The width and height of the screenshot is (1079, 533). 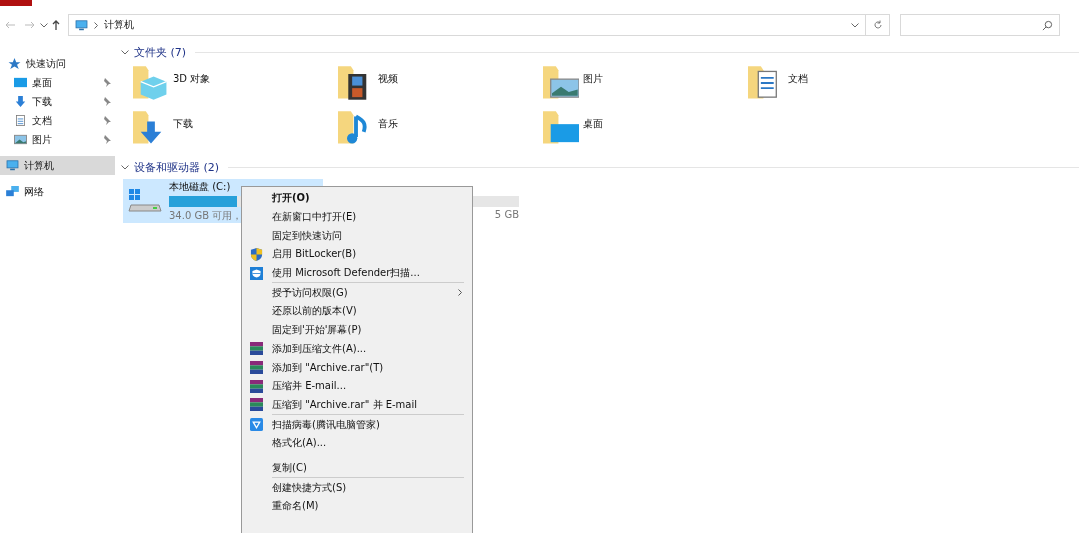 What do you see at coordinates (561, 128) in the screenshot?
I see `desktop-folder-icon` at bounding box center [561, 128].